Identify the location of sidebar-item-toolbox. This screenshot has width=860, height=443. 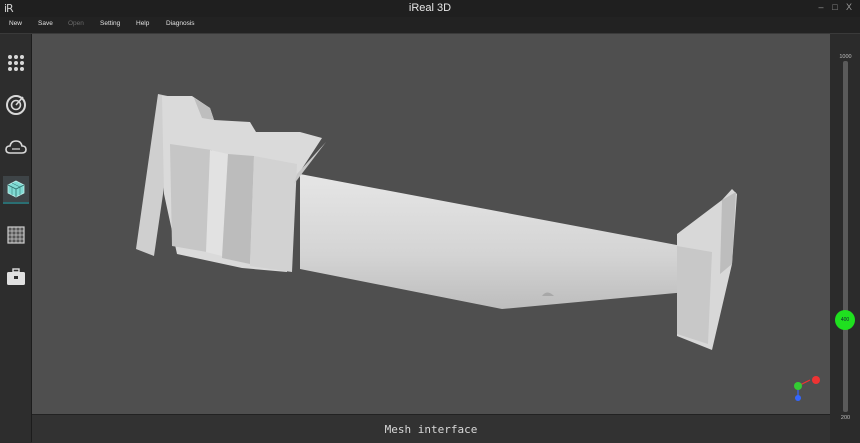
(16, 277).